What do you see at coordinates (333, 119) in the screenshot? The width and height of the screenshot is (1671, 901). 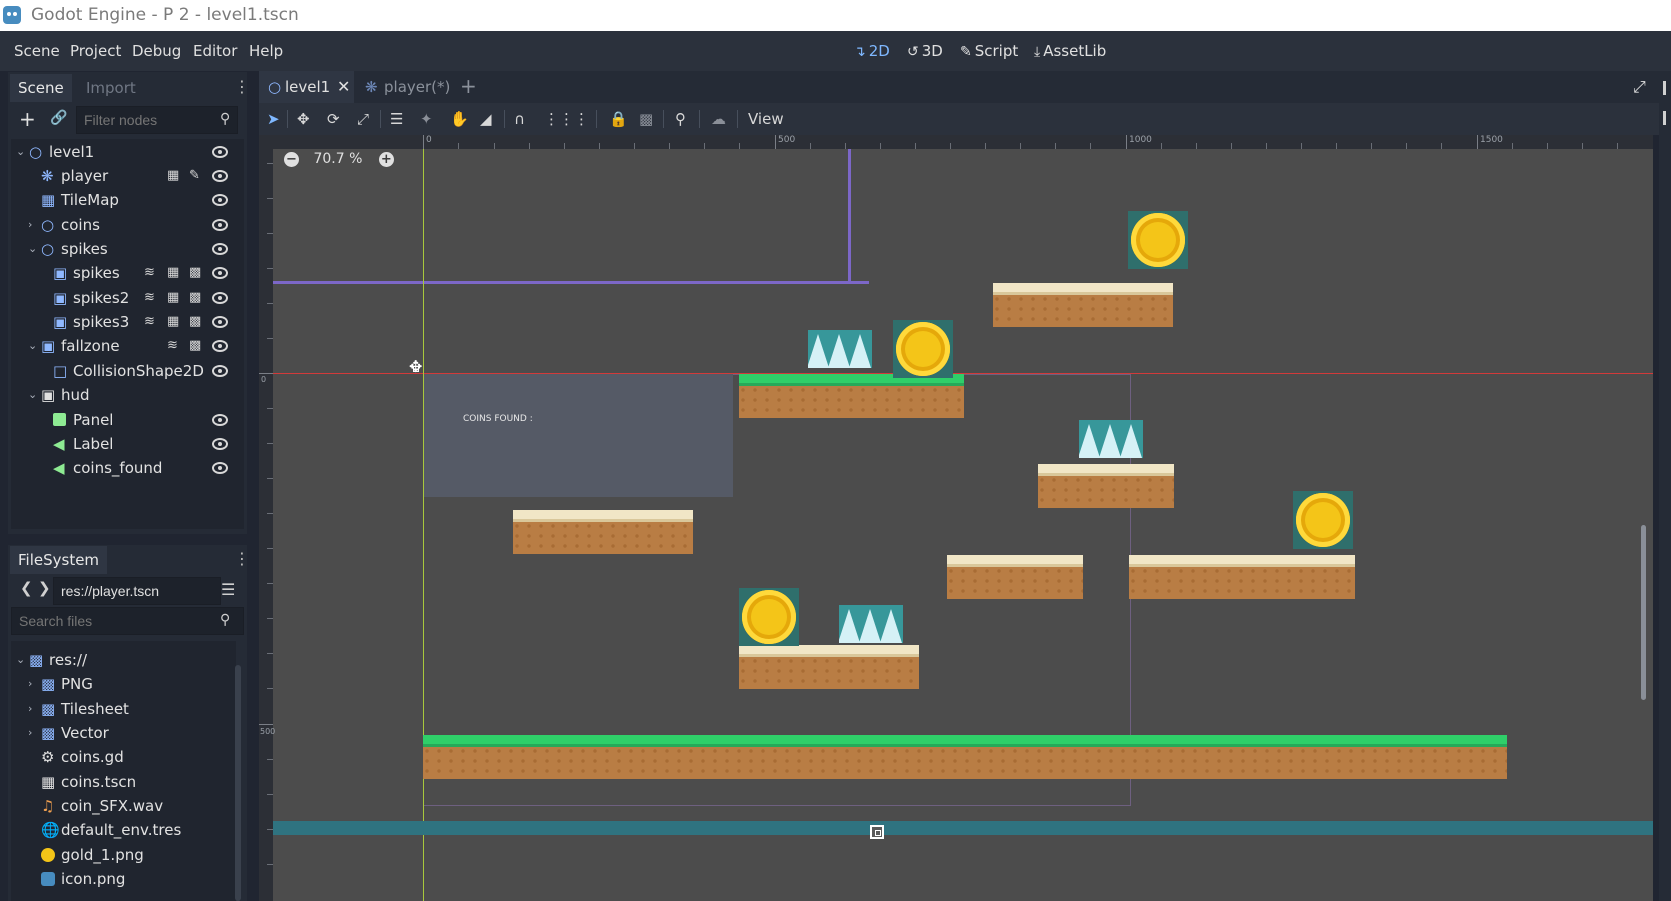 I see `rotate-mode-icon: ⟳` at bounding box center [333, 119].